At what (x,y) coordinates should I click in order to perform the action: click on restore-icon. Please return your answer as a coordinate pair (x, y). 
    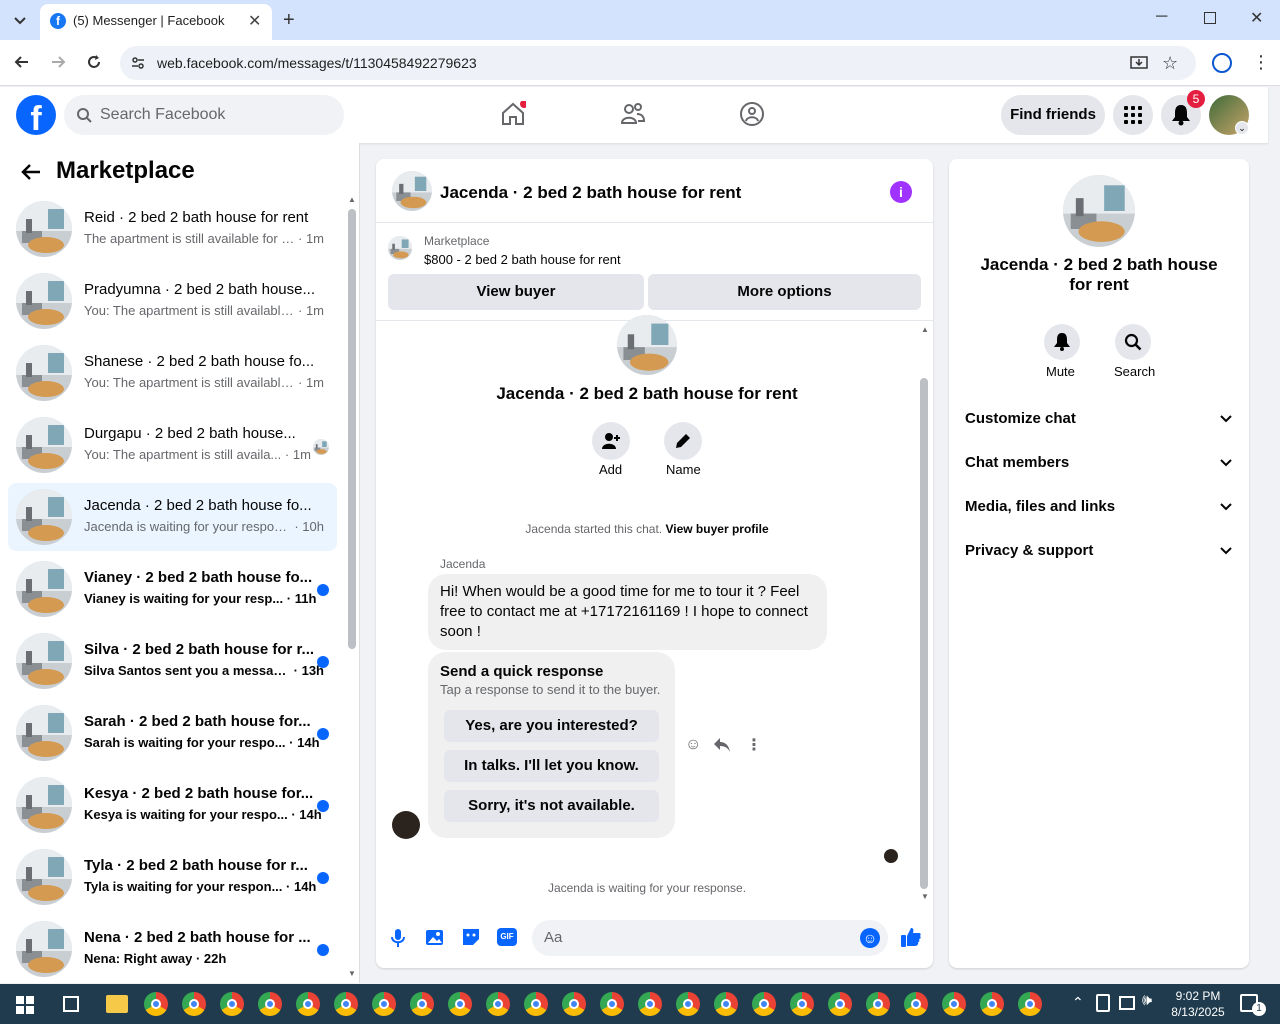
    Looking at the image, I should click on (1210, 18).